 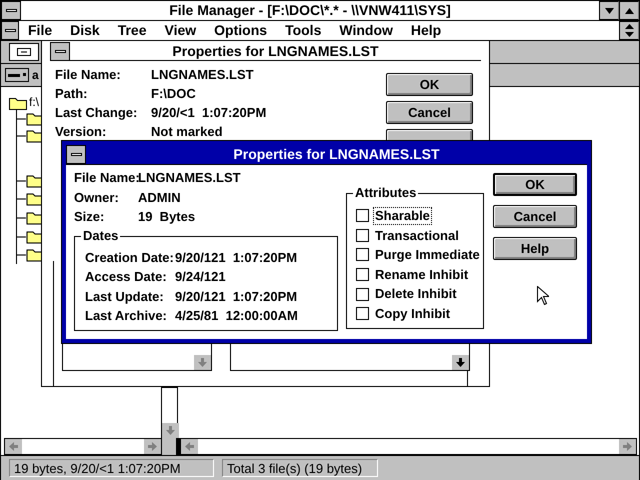 What do you see at coordinates (71, 94) in the screenshot?
I see `field-label: Path:` at bounding box center [71, 94].